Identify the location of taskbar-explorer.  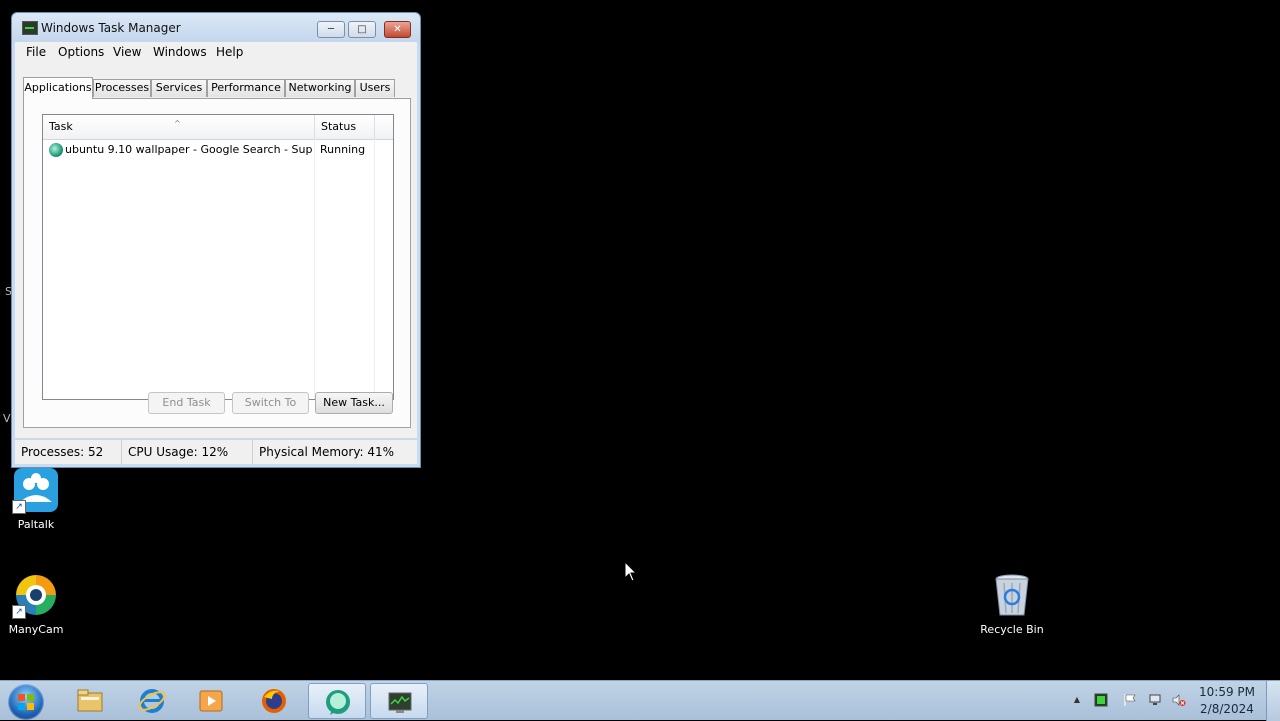
(90, 701).